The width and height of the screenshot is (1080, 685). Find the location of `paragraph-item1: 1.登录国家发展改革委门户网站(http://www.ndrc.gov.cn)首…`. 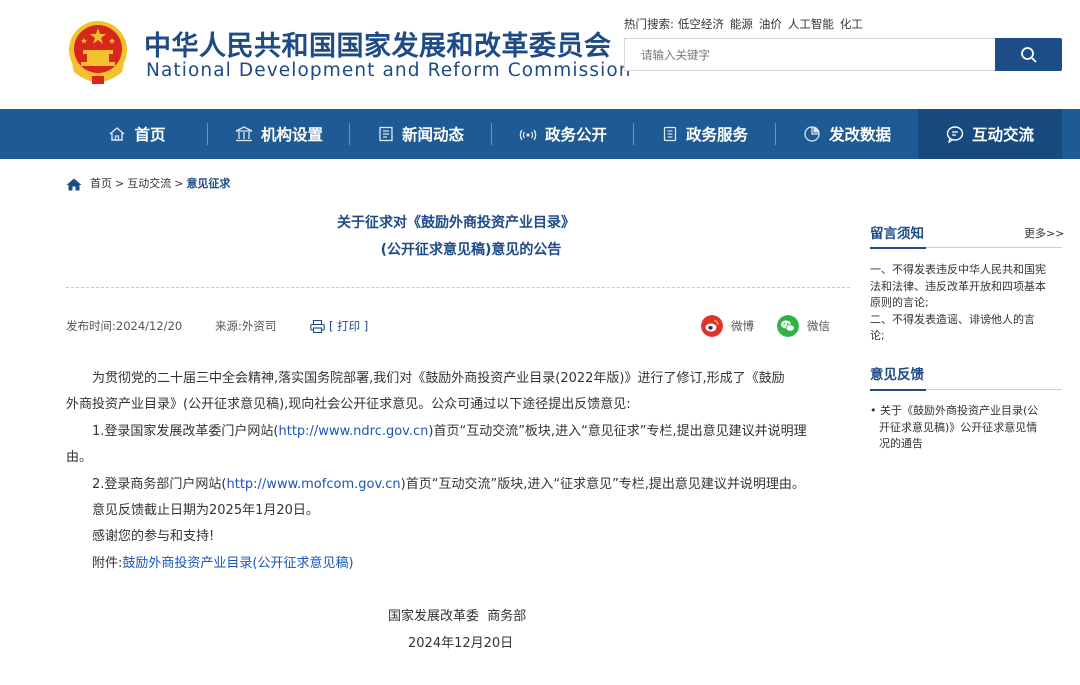

paragraph-item1: 1.登录国家发展改革委门户网站(http://www.ndrc.gov.cn)首… is located at coordinates (449, 432).